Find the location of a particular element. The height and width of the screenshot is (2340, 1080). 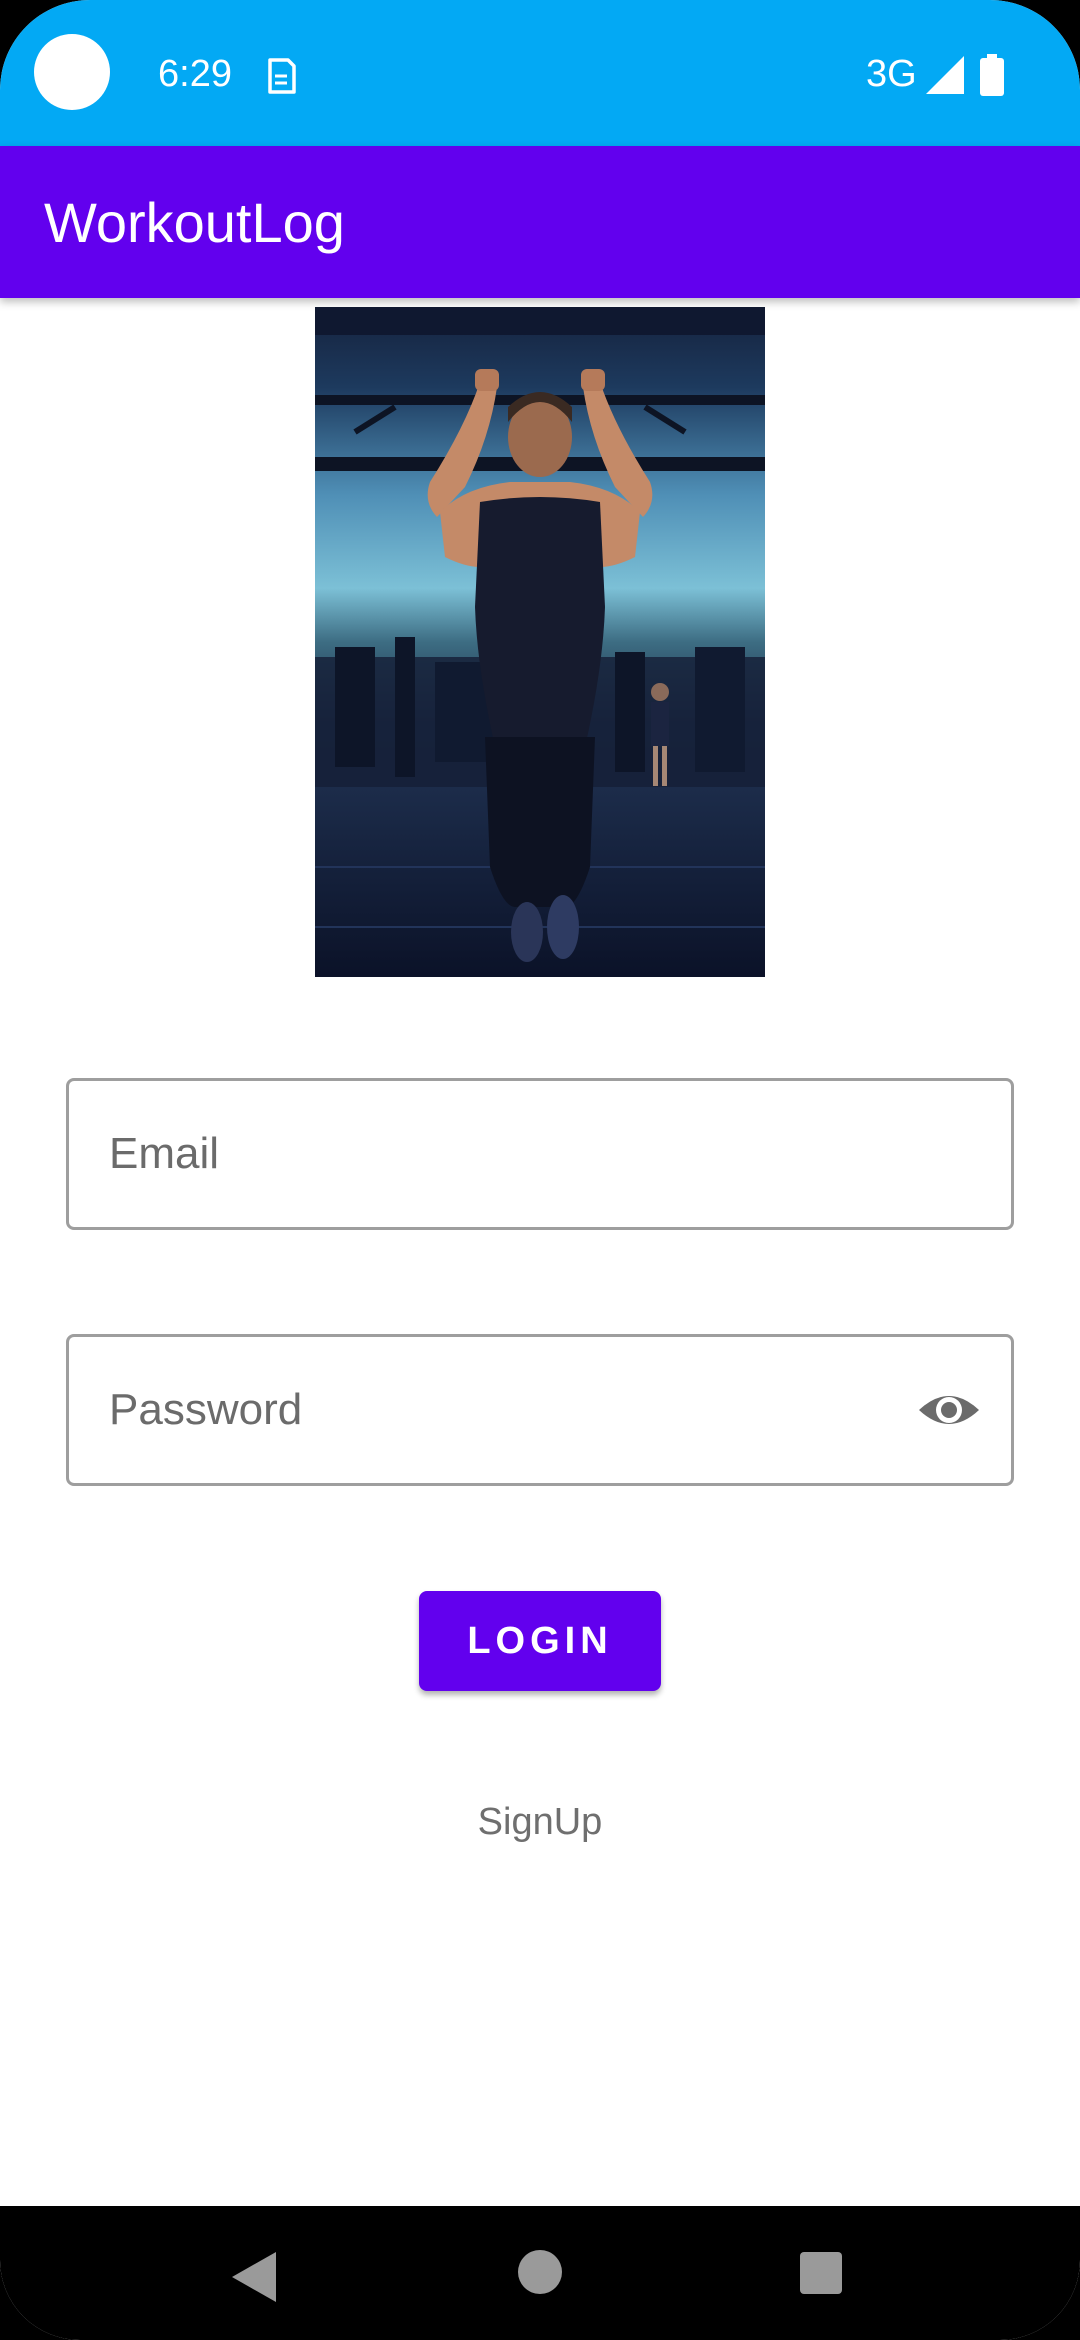

camera-cutout is located at coordinates (72, 72).